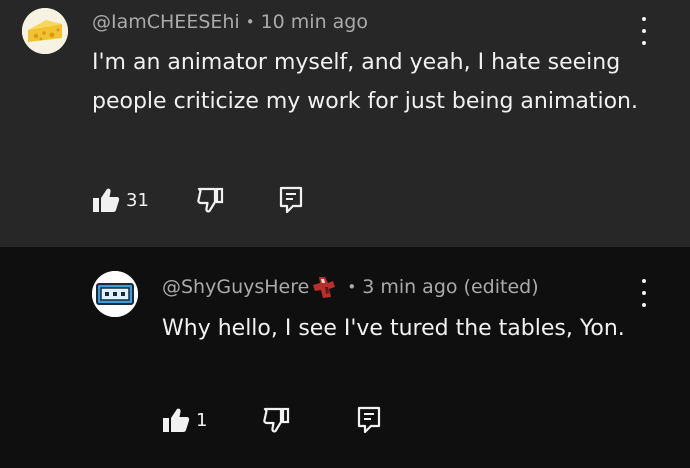 Image resolution: width=690 pixels, height=468 pixels. I want to click on user-emoji-icon, so click(324, 287).